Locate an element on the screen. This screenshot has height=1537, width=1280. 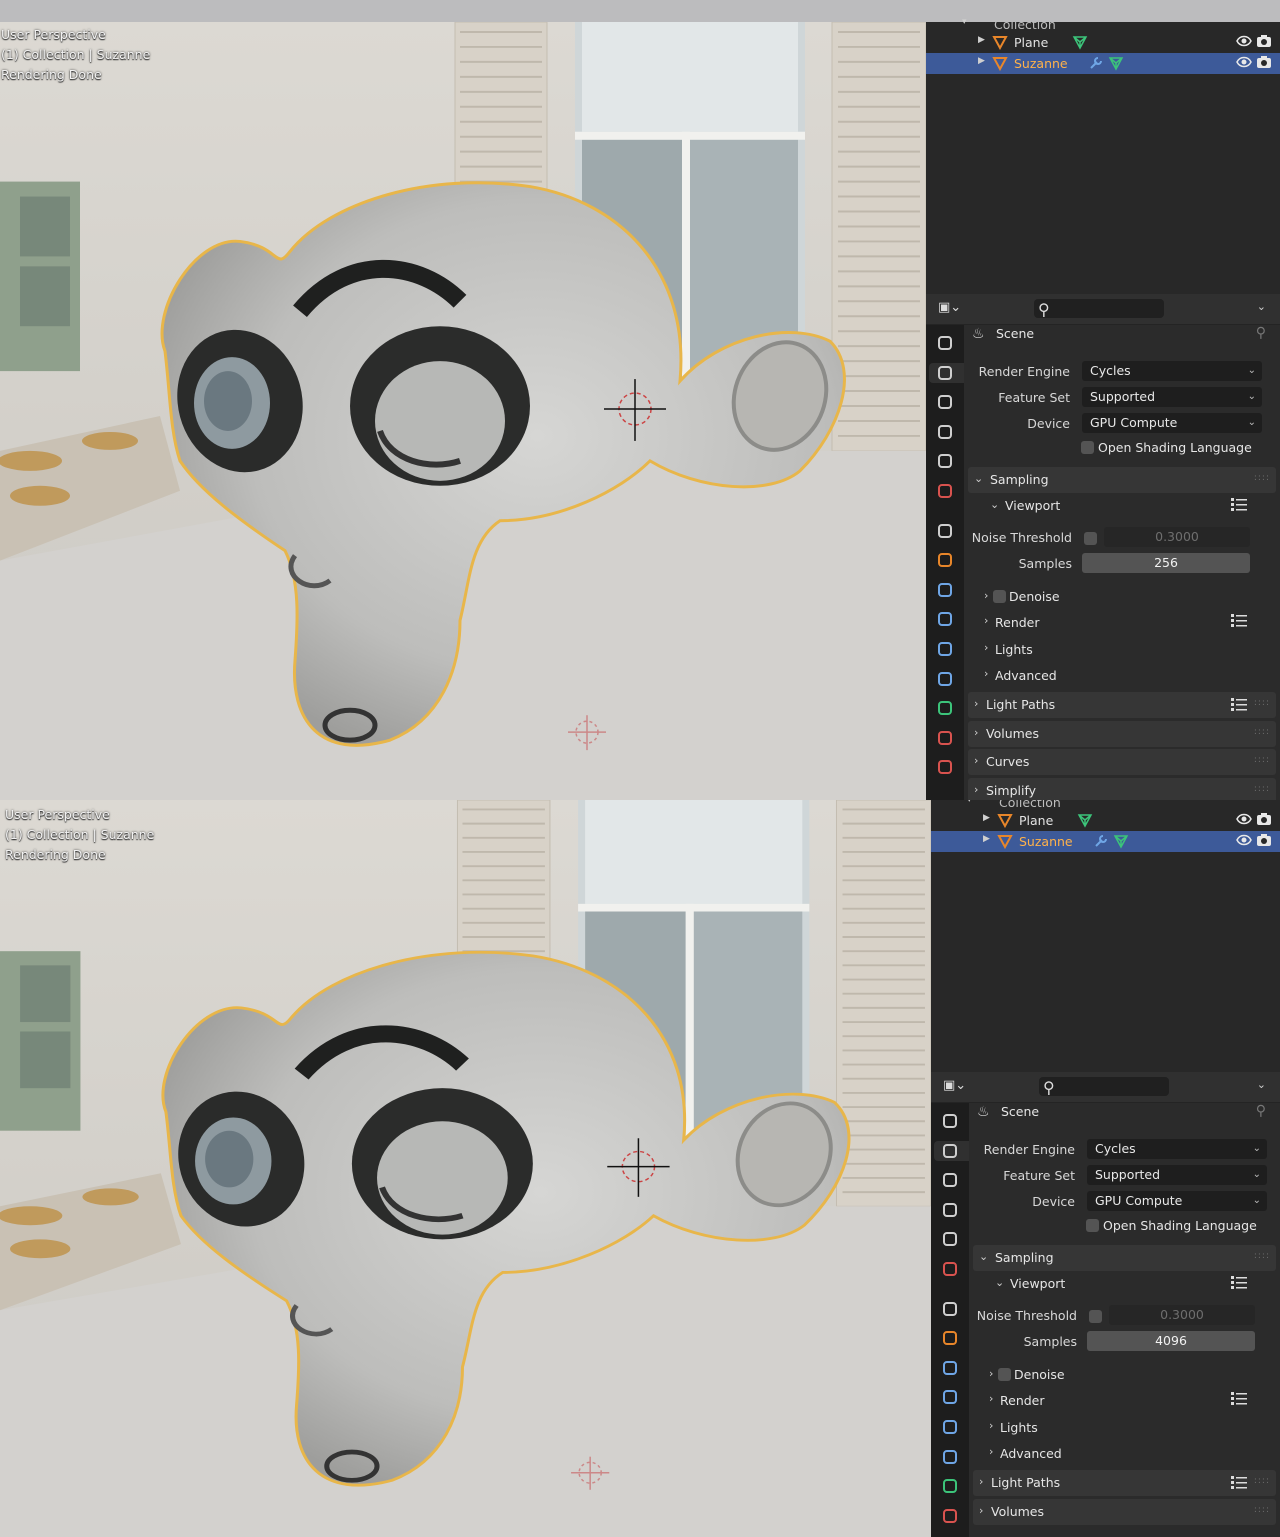
tab-view-layer-icon is located at coordinates (945, 432).